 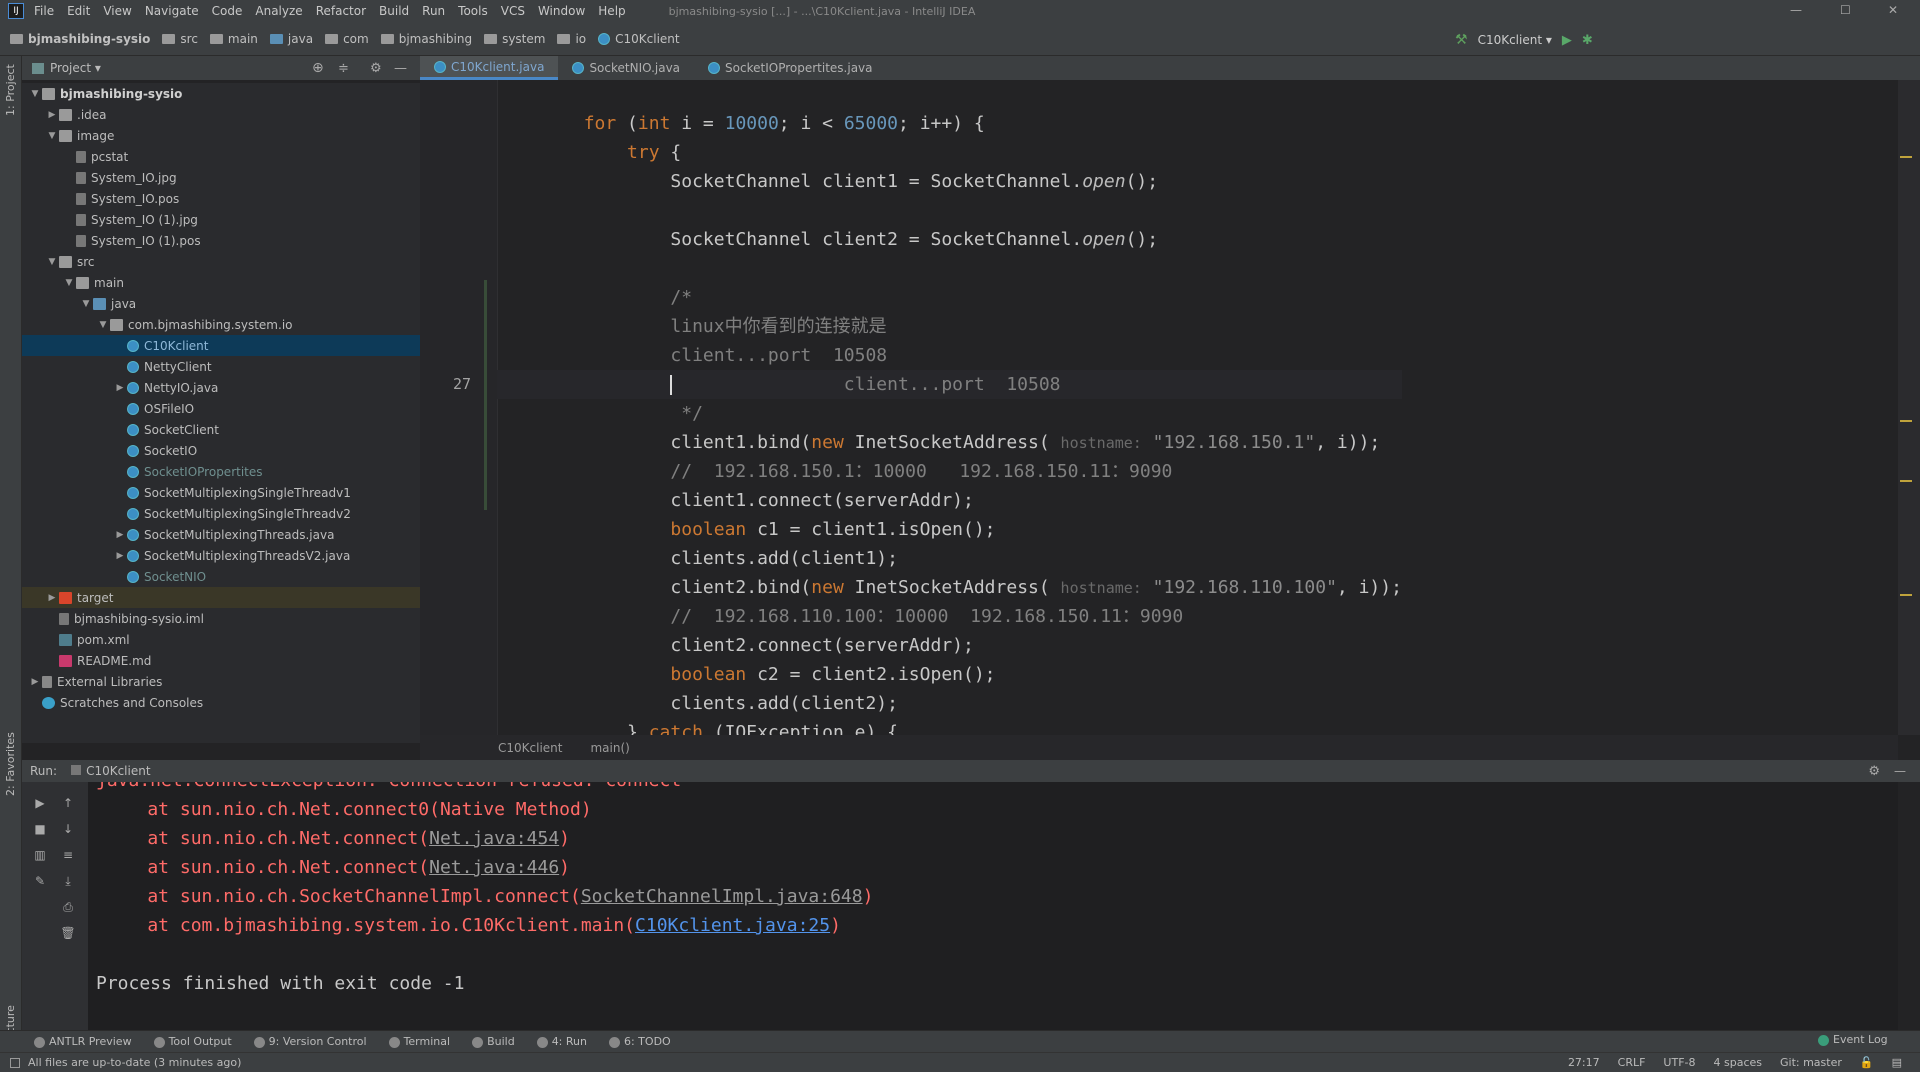 What do you see at coordinates (221, 387) in the screenshot?
I see `tree-item: ▶ NettyIO.java` at bounding box center [221, 387].